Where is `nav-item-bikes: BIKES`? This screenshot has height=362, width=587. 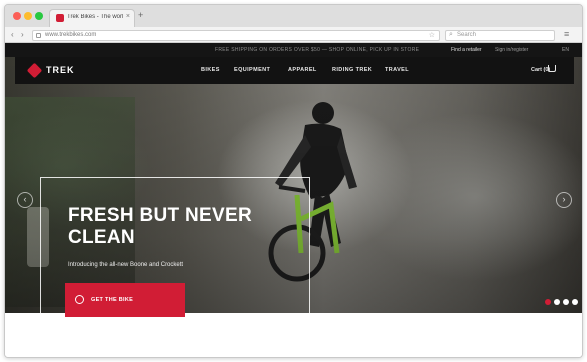 nav-item-bikes: BIKES is located at coordinates (210, 70).